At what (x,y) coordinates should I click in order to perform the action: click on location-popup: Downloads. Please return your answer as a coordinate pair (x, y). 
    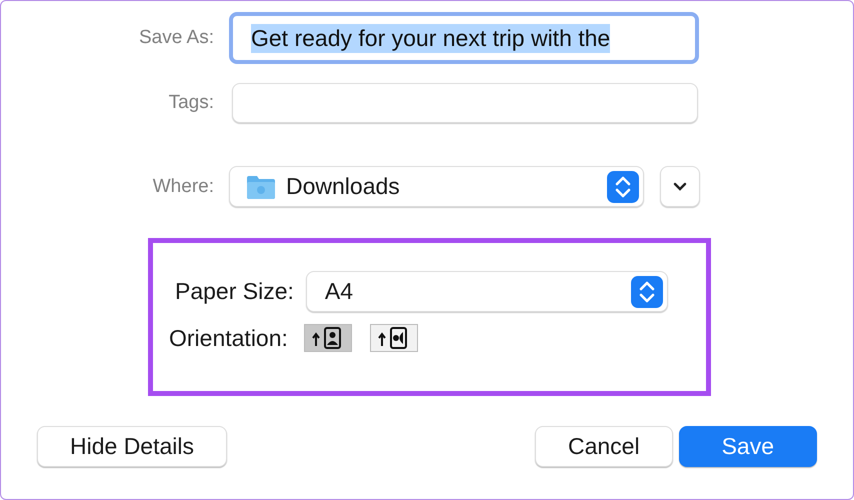
    Looking at the image, I should click on (436, 186).